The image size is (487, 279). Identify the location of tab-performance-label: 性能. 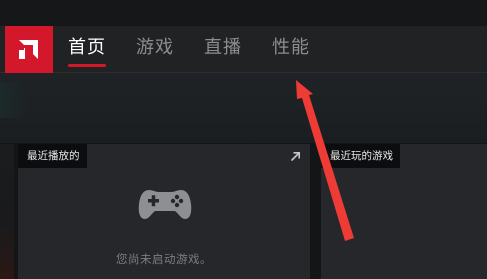
(291, 47).